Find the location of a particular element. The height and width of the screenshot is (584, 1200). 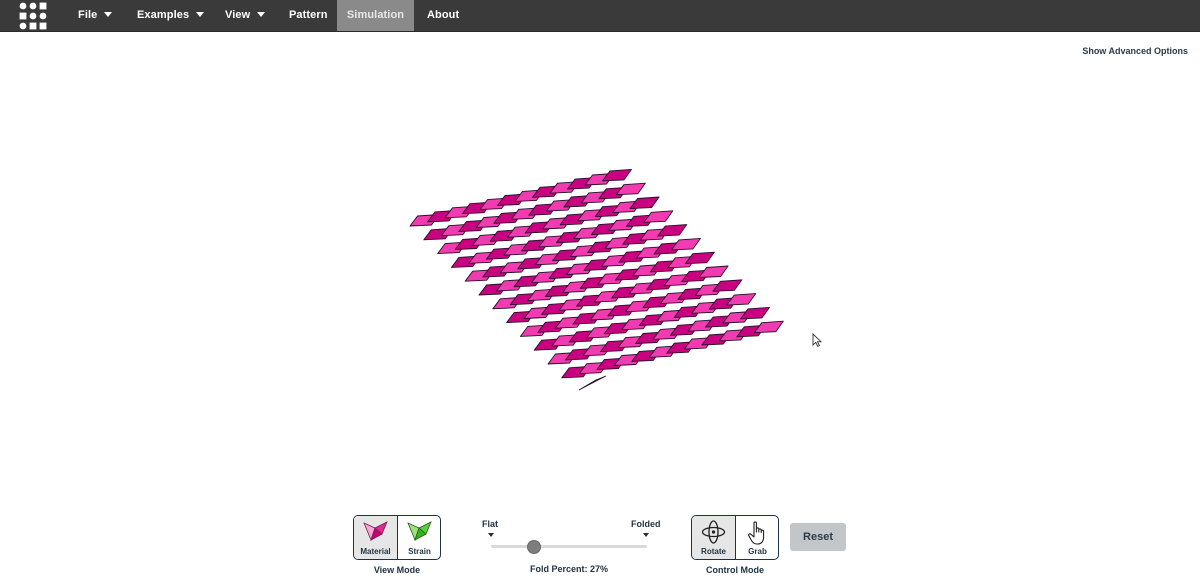

reset-button: Reset is located at coordinates (818, 537).